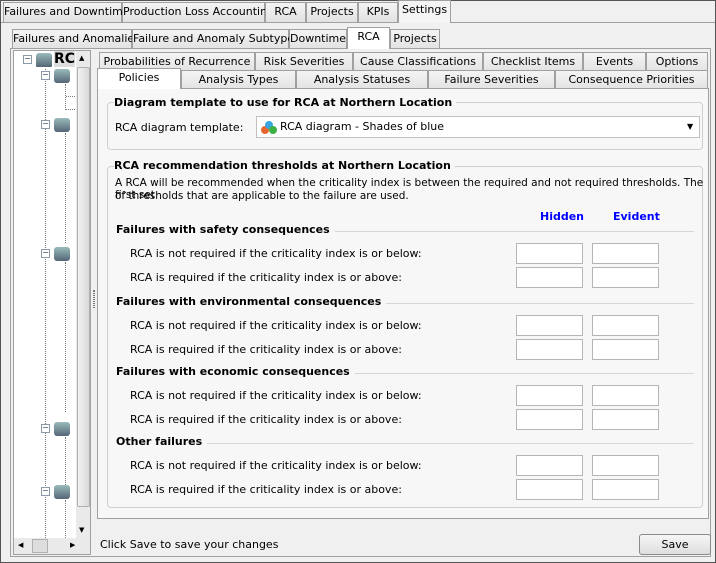 The width and height of the screenshot is (716, 563). I want to click on subtab-failure-and-anomaly-subtypes: Failure and Anomaly Subtypes, so click(216, 39).